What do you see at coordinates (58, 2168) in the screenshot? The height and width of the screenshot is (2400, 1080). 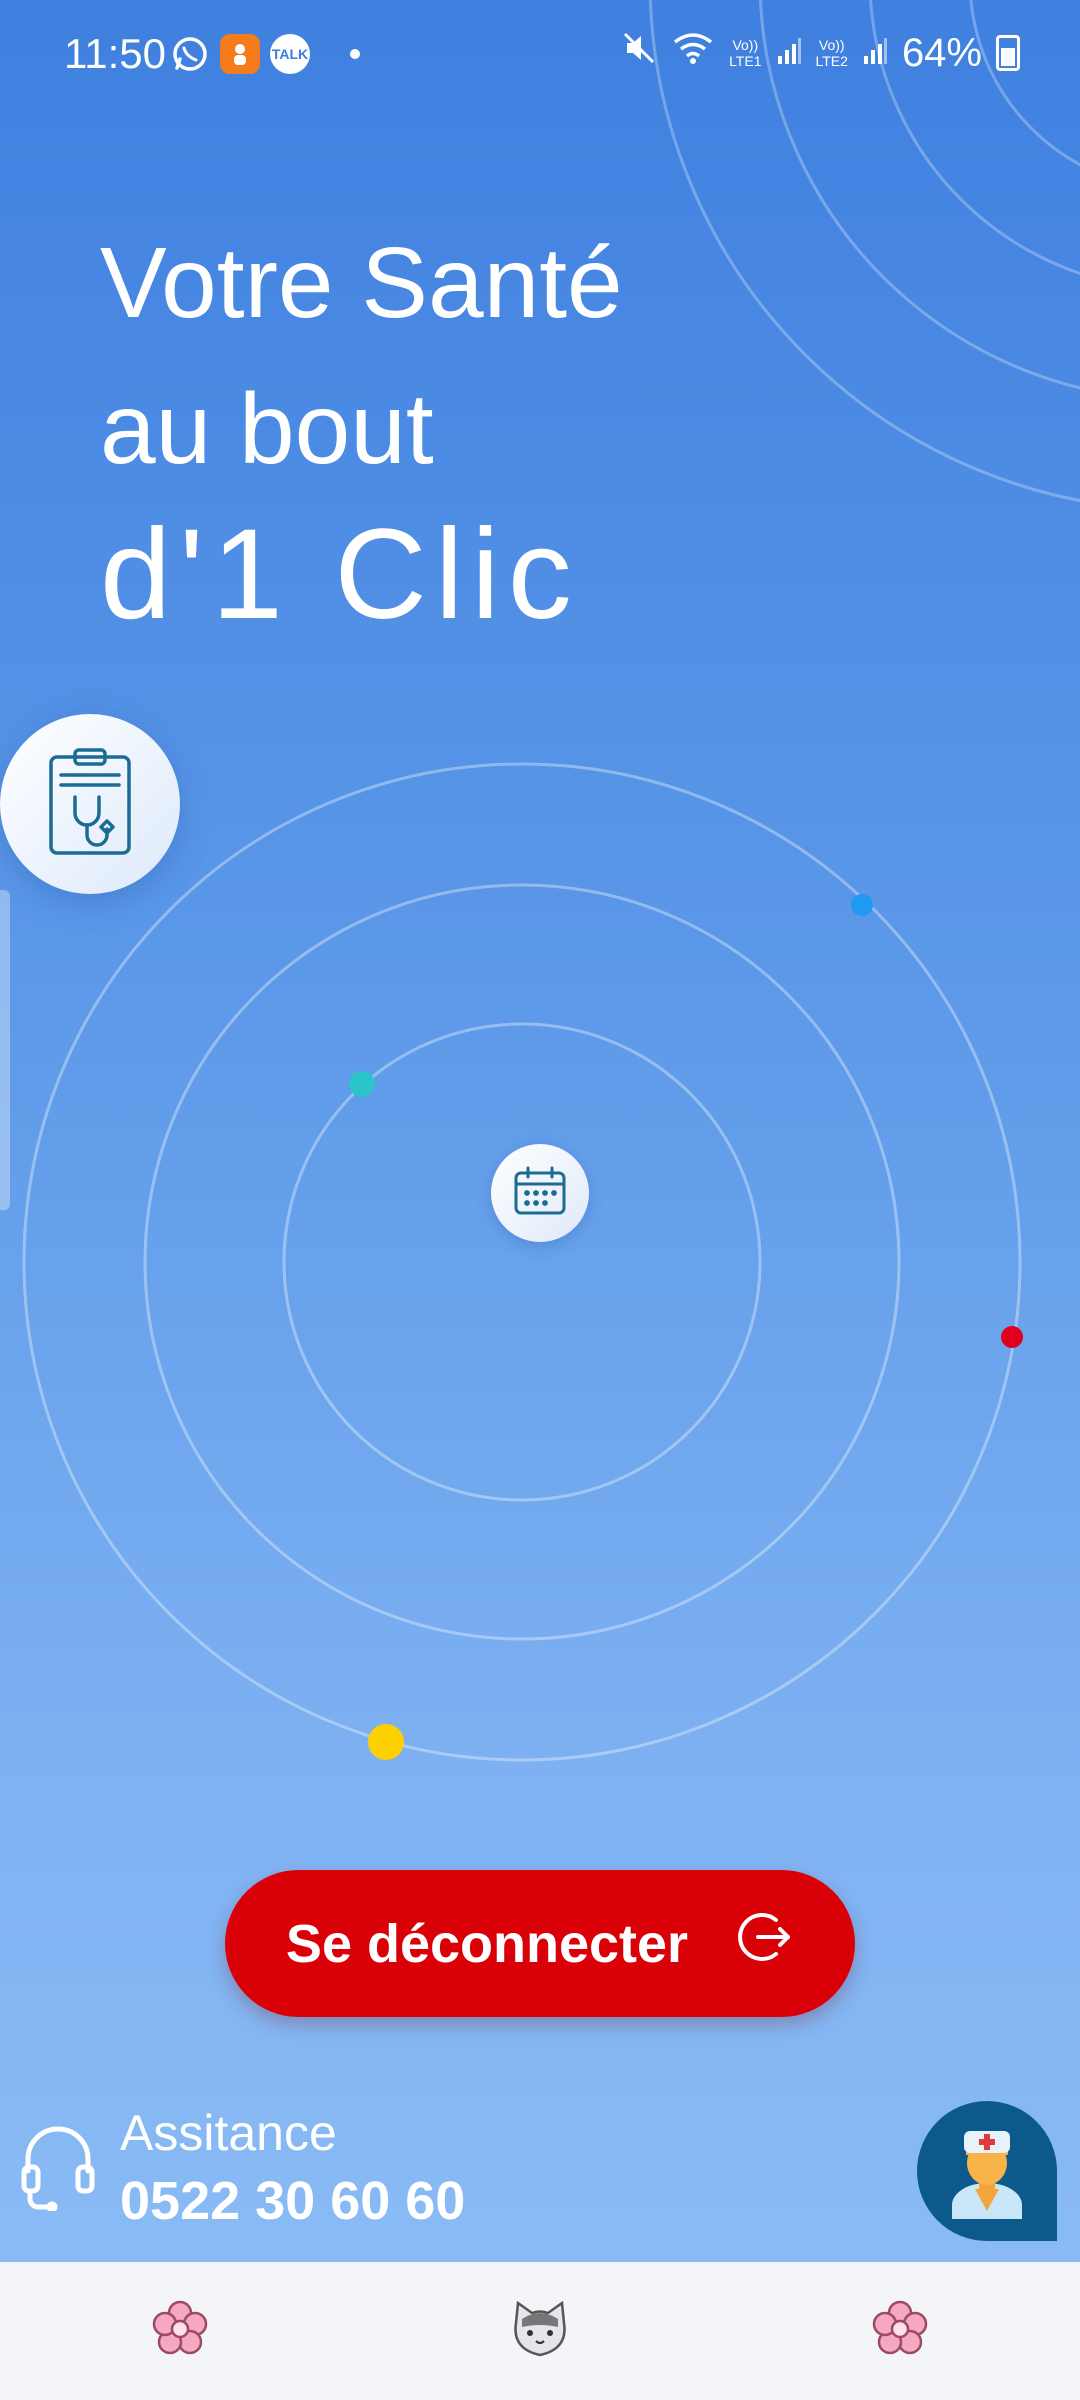 I see `headset-icon` at bounding box center [58, 2168].